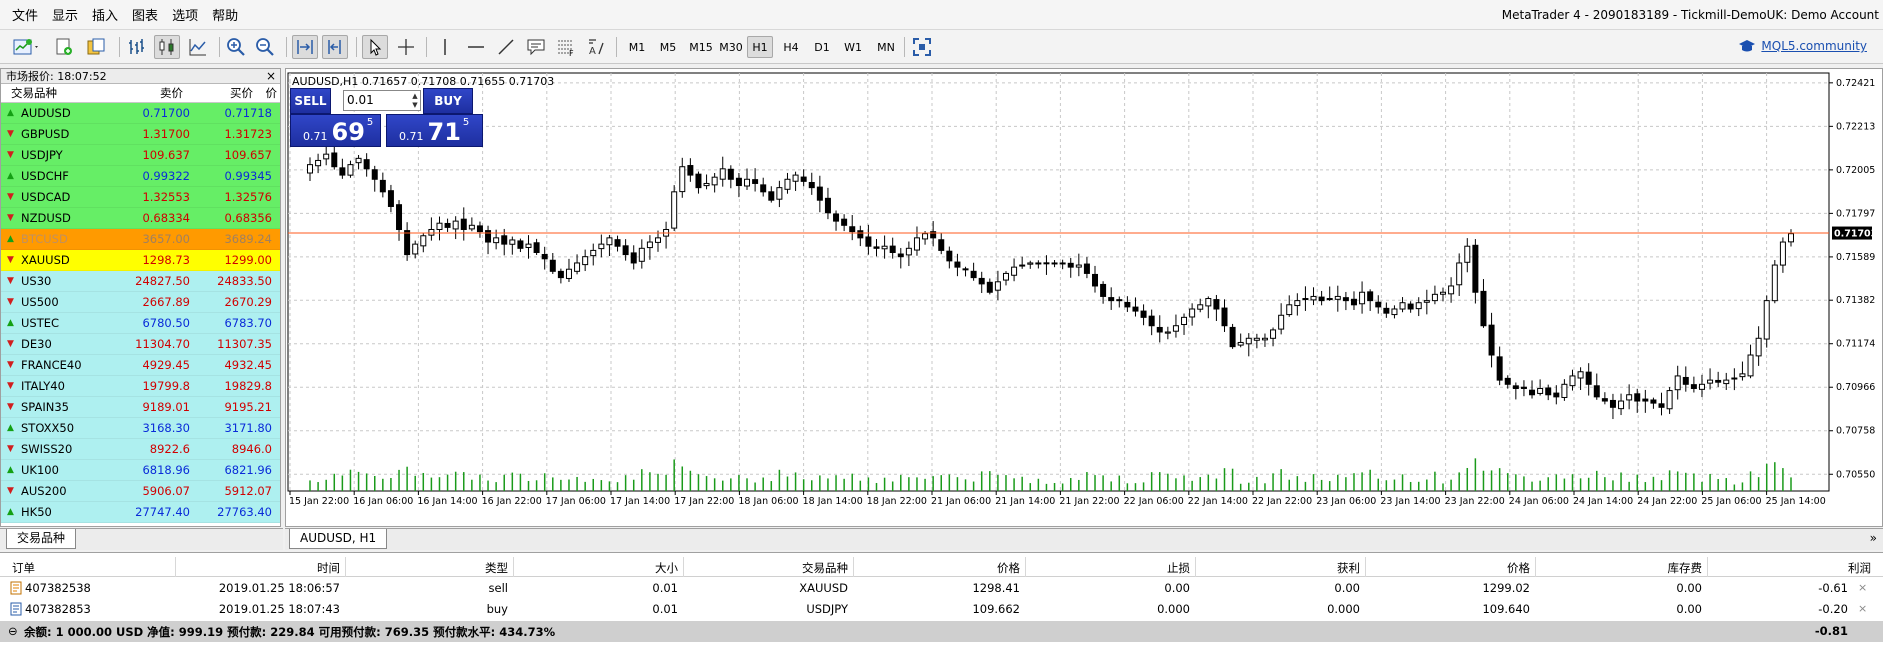  I want to click on new-chart-button, so click(27, 47).